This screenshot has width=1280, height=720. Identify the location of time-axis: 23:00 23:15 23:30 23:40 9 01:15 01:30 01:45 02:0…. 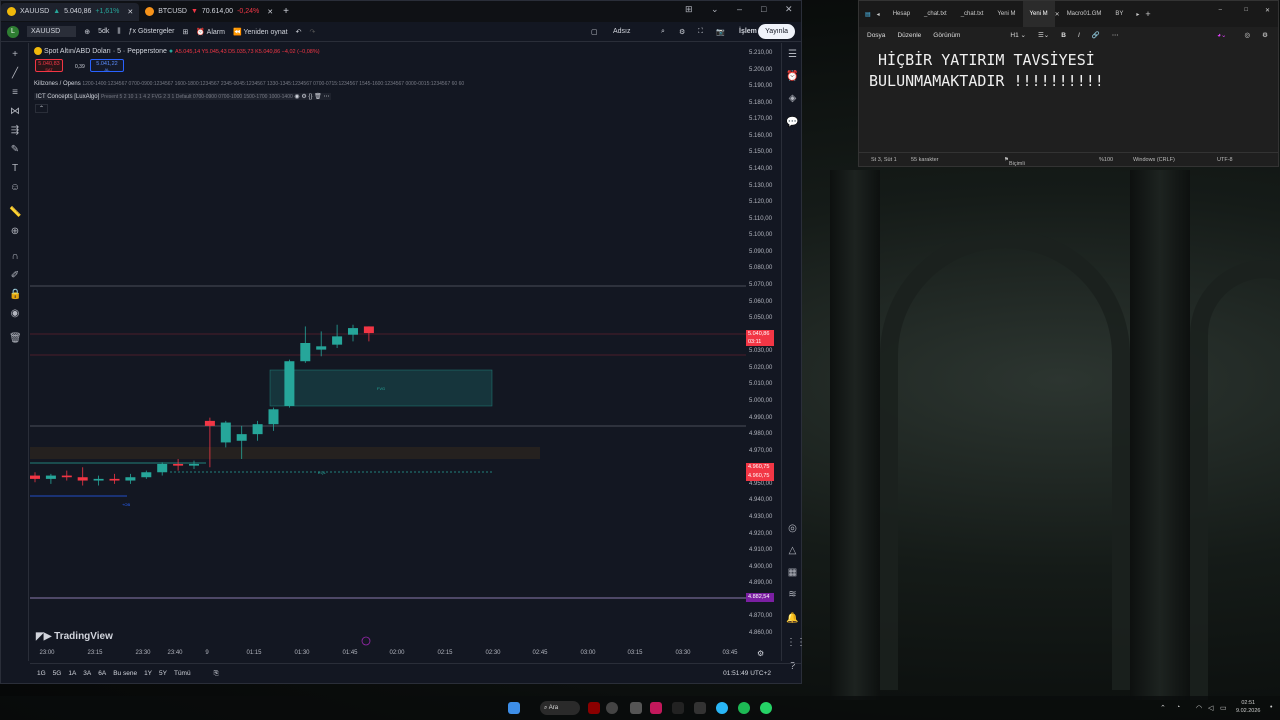
(388, 654).